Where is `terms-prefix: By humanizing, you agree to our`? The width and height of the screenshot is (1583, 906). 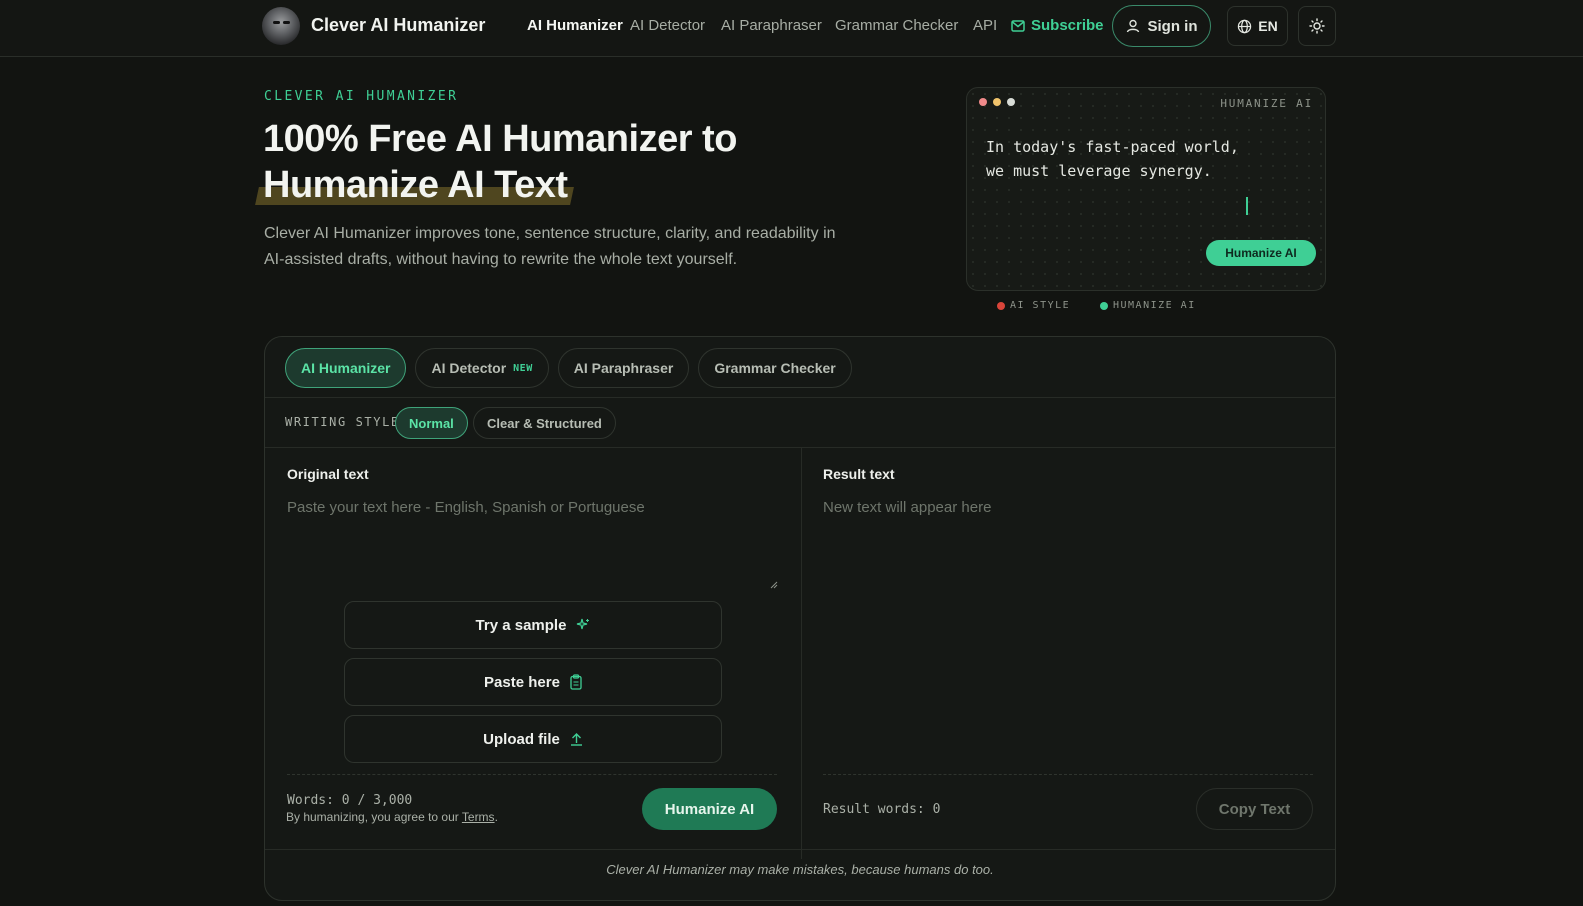
terms-prefix: By humanizing, you agree to our is located at coordinates (374, 817).